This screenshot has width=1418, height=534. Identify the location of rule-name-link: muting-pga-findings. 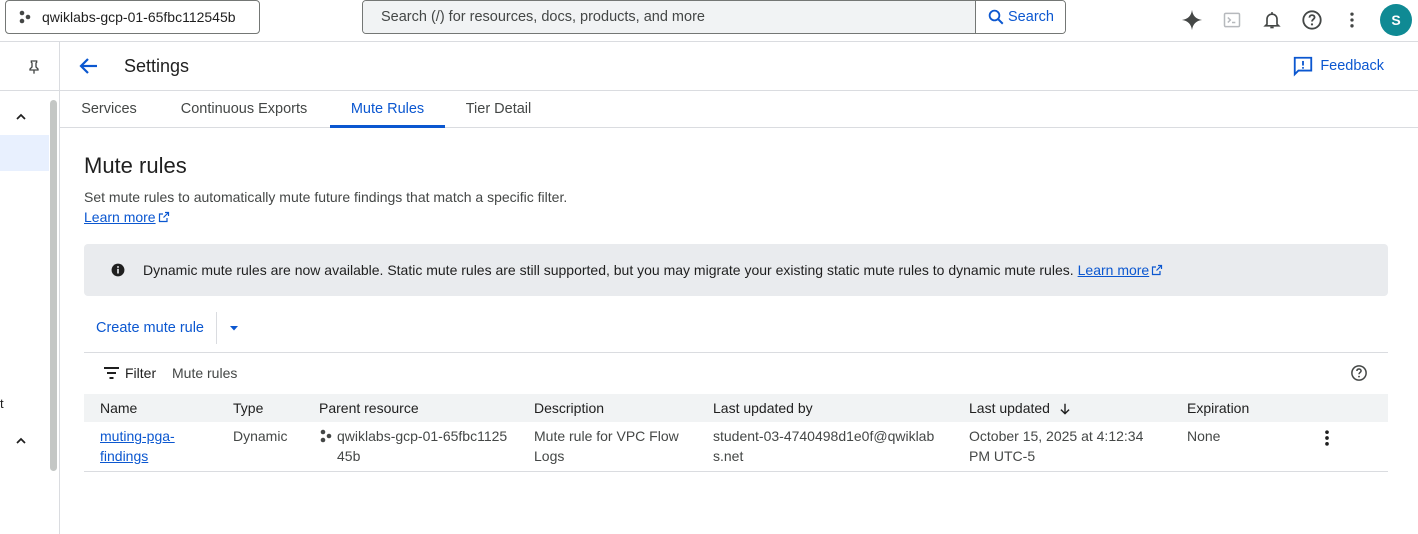
(137, 446).